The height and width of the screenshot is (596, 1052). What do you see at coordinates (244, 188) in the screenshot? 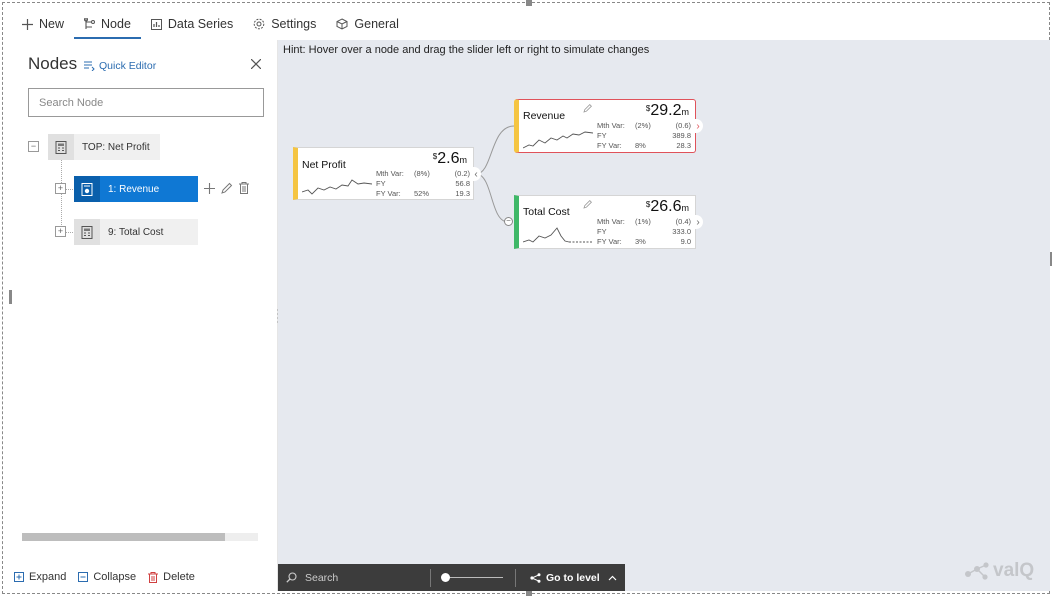
I see `delete-trash-icon` at bounding box center [244, 188].